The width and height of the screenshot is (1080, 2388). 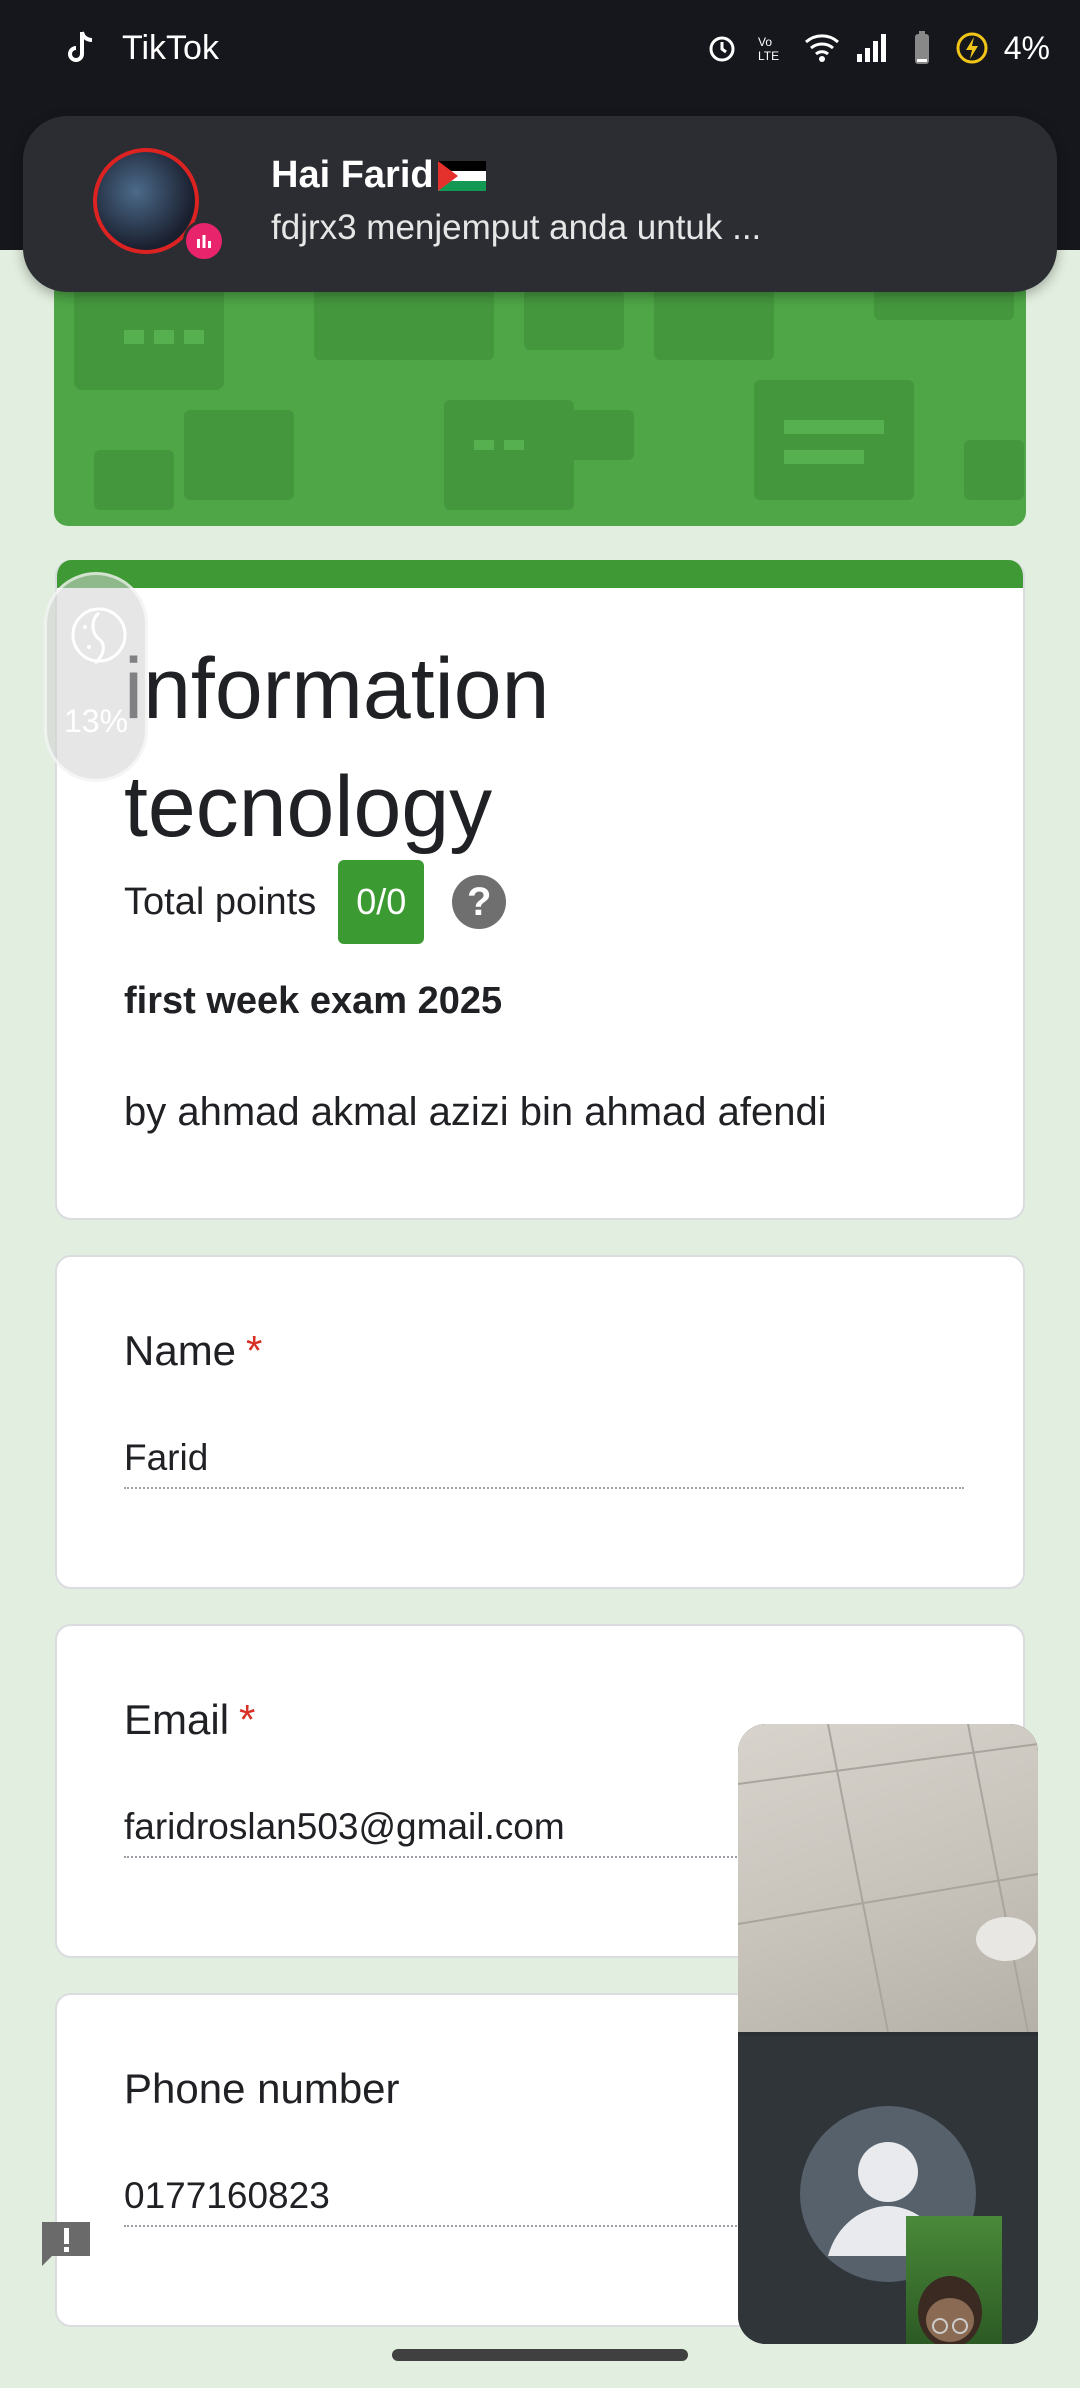 What do you see at coordinates (1026, 47) in the screenshot?
I see `battery-percent: 4%` at bounding box center [1026, 47].